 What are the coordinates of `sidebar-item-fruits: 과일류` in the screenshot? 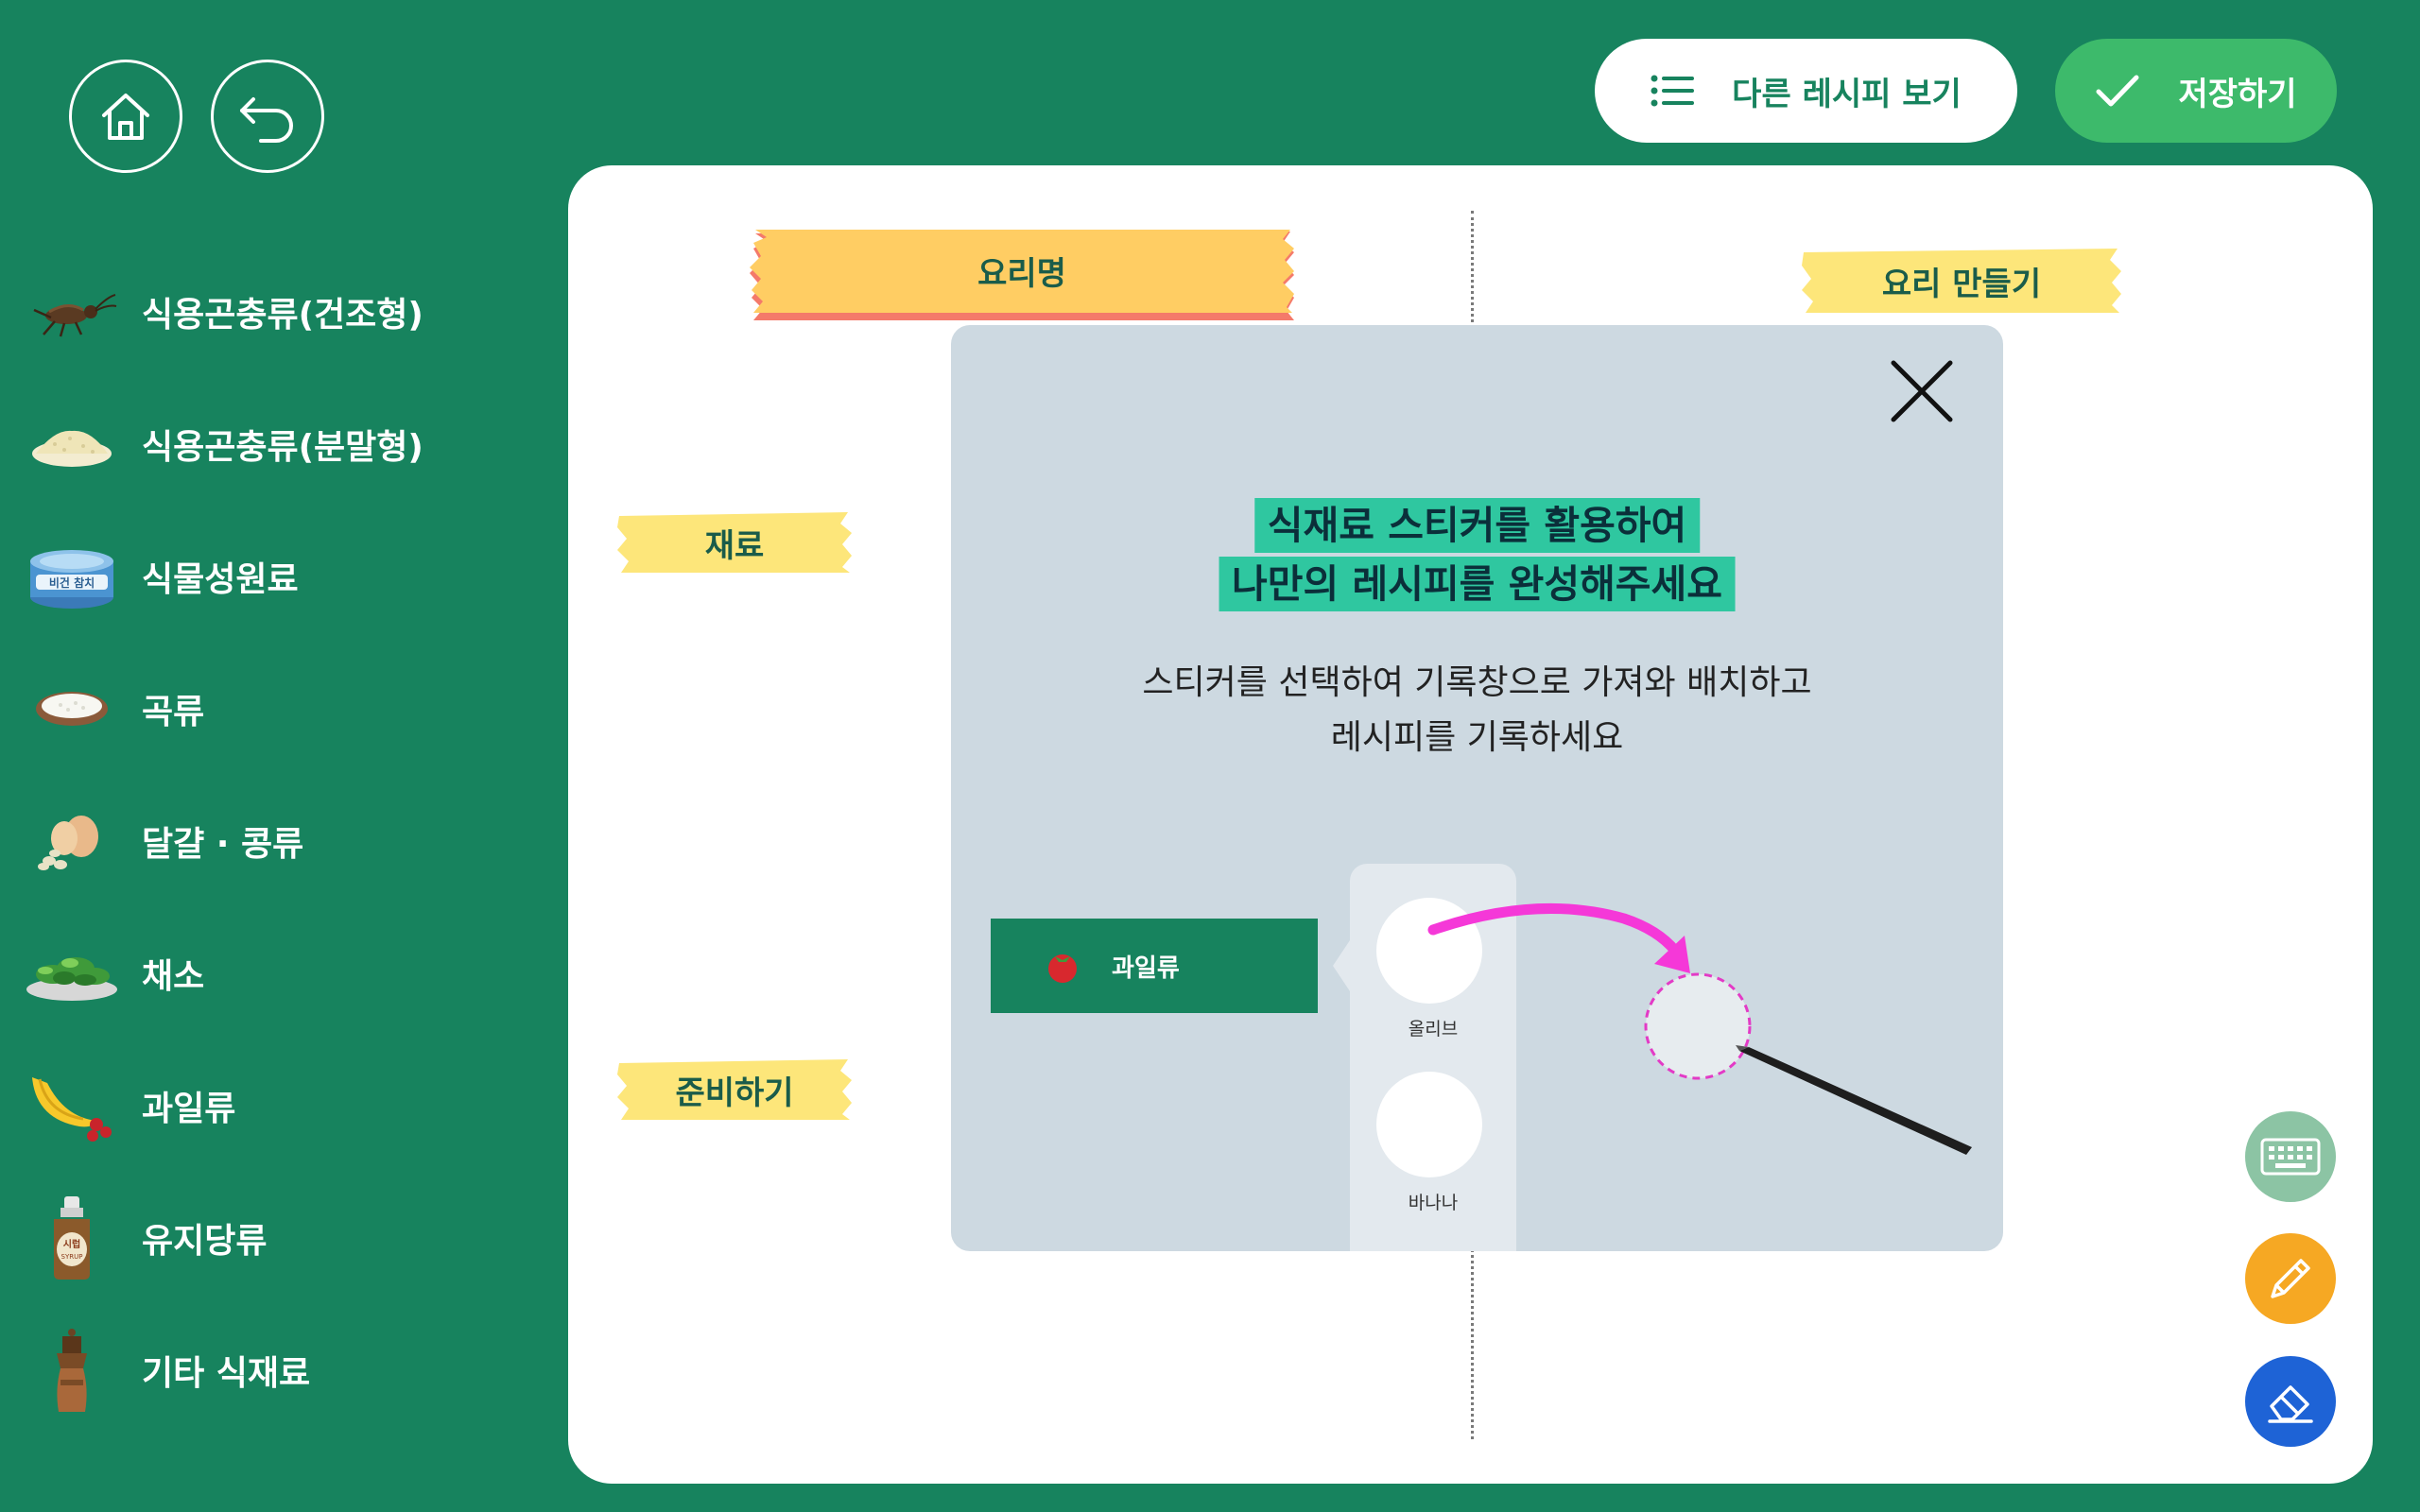 It's located at (261, 1106).